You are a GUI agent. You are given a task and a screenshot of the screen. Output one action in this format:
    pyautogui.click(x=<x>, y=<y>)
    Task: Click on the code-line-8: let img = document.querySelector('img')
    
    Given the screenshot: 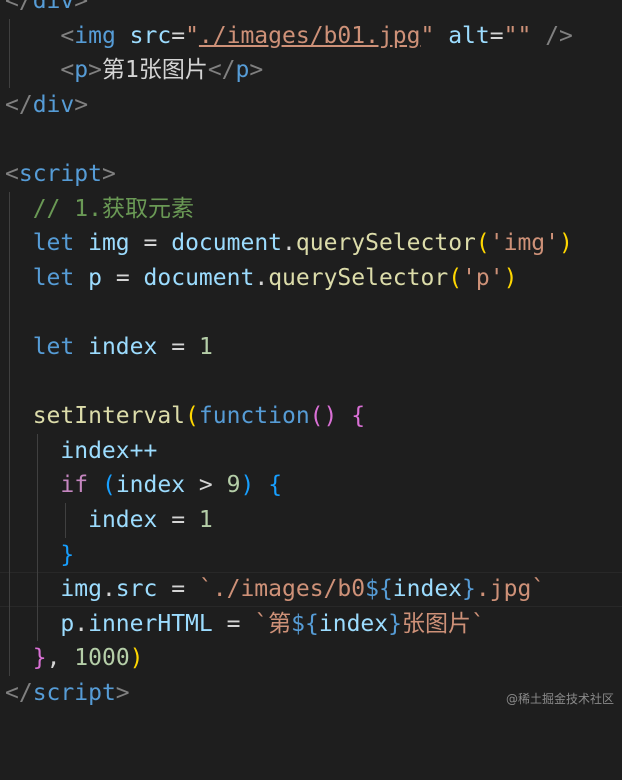 What is the action you would take?
    pyautogui.click(x=311, y=243)
    